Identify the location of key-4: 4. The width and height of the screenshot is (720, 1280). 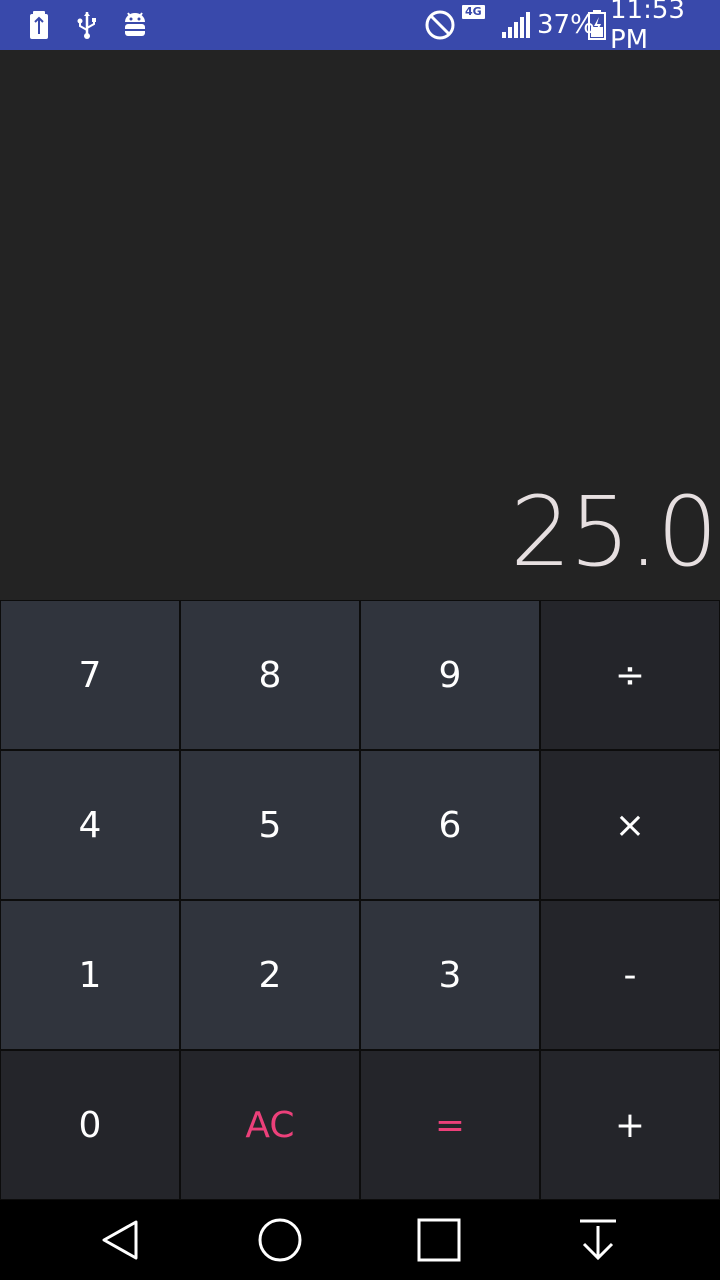
(90, 825).